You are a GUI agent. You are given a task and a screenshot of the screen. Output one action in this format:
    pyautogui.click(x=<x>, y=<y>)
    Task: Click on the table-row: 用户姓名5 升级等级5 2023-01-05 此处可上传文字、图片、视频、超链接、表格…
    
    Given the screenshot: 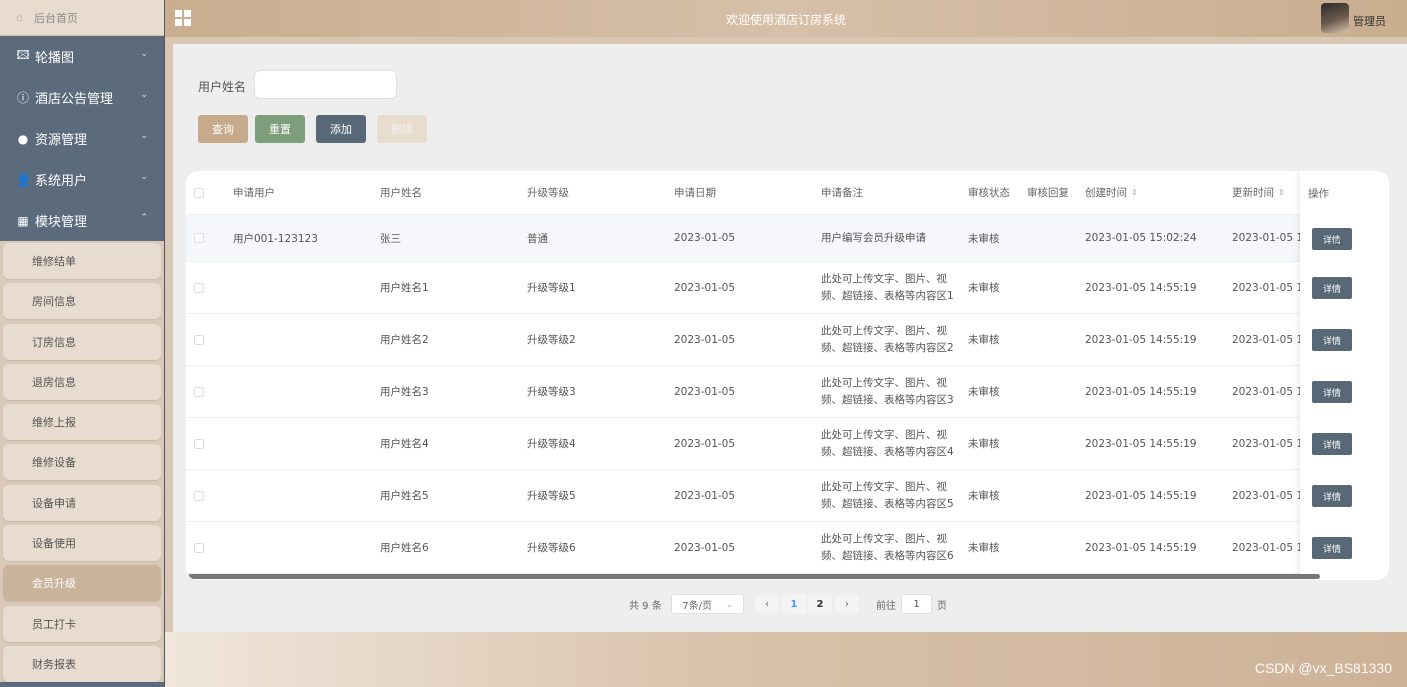 What is the action you would take?
    pyautogui.click(x=787, y=496)
    